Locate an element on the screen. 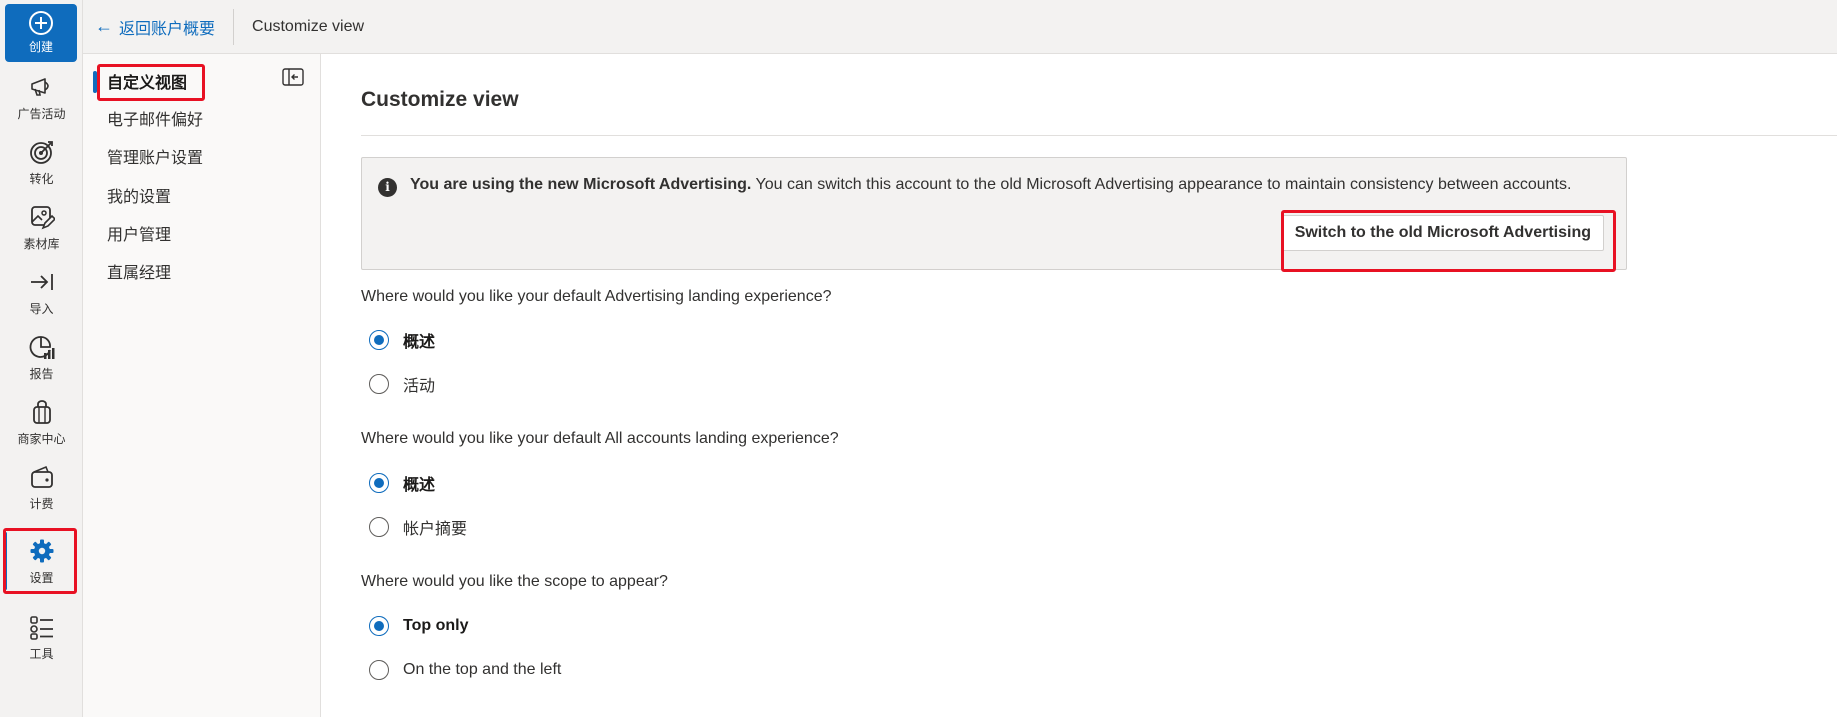  title-divider is located at coordinates (1099, 135).